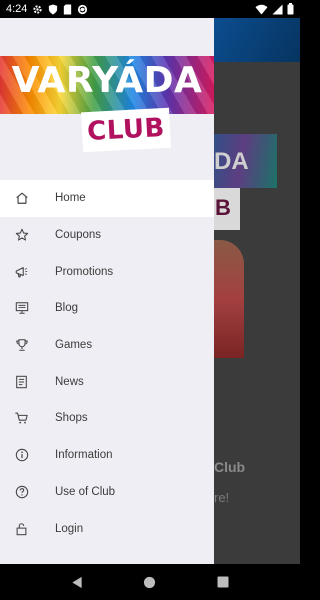 Image resolution: width=320 pixels, height=600 pixels. I want to click on star-icon, so click(21, 235).